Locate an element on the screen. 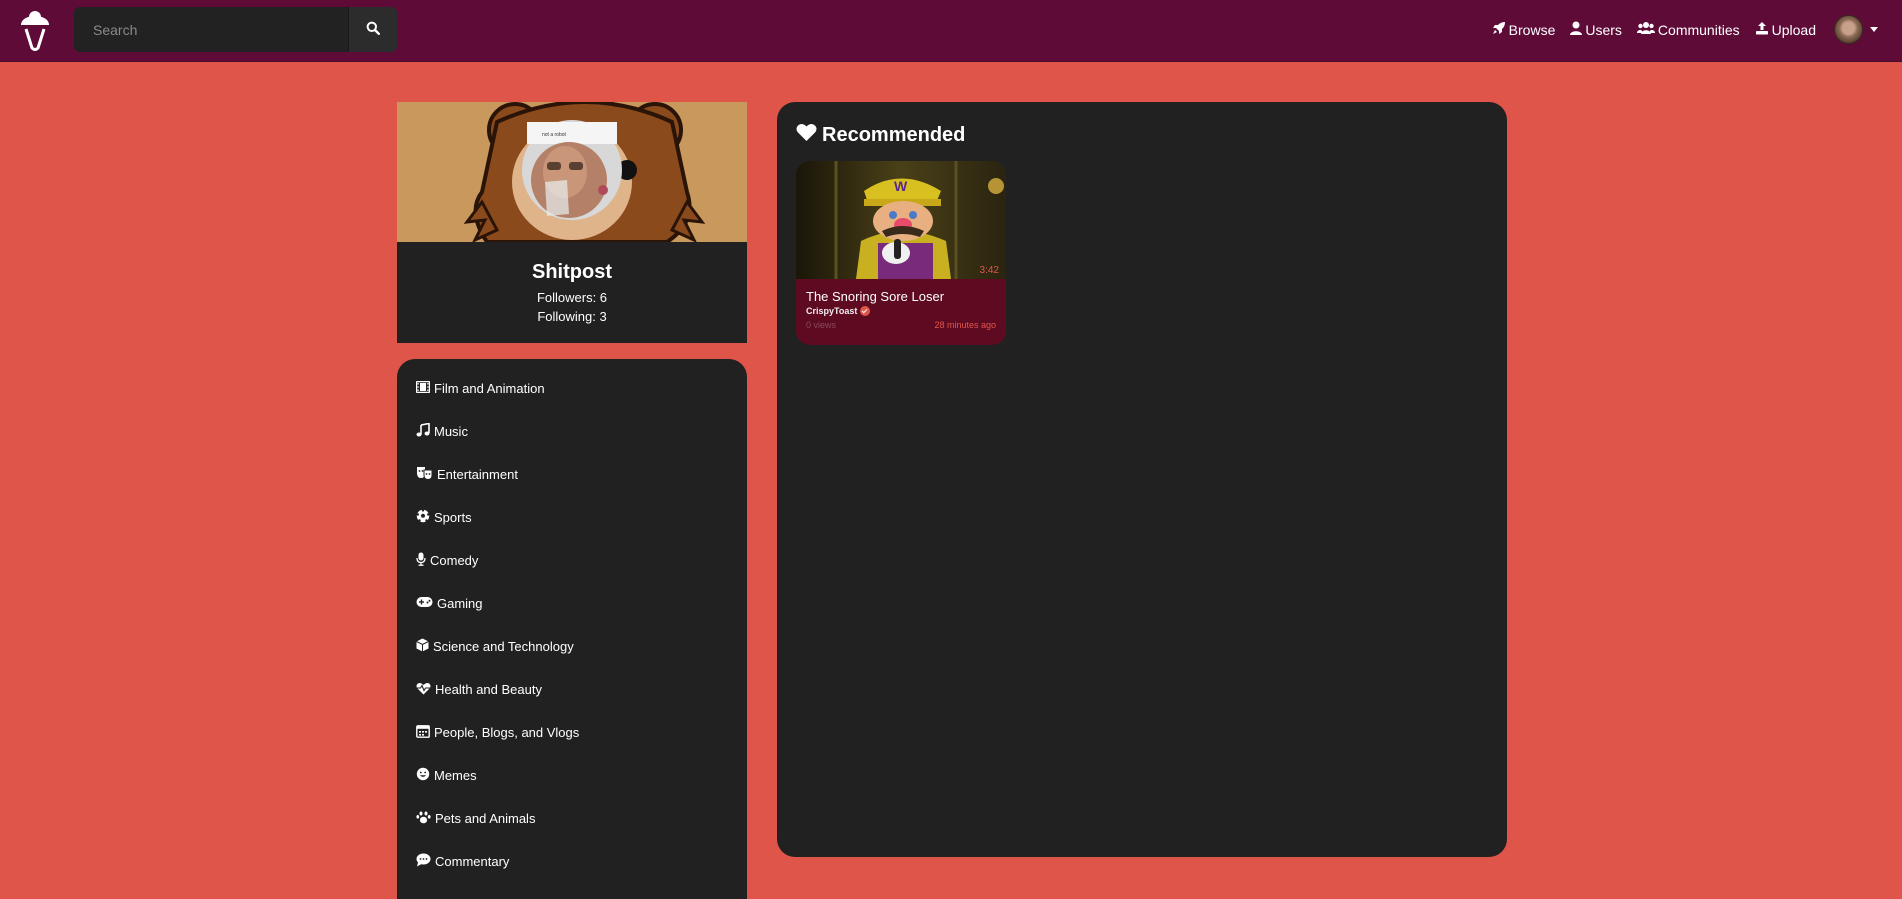  top-navbar: Browse Users Communities is located at coordinates (951, 31).